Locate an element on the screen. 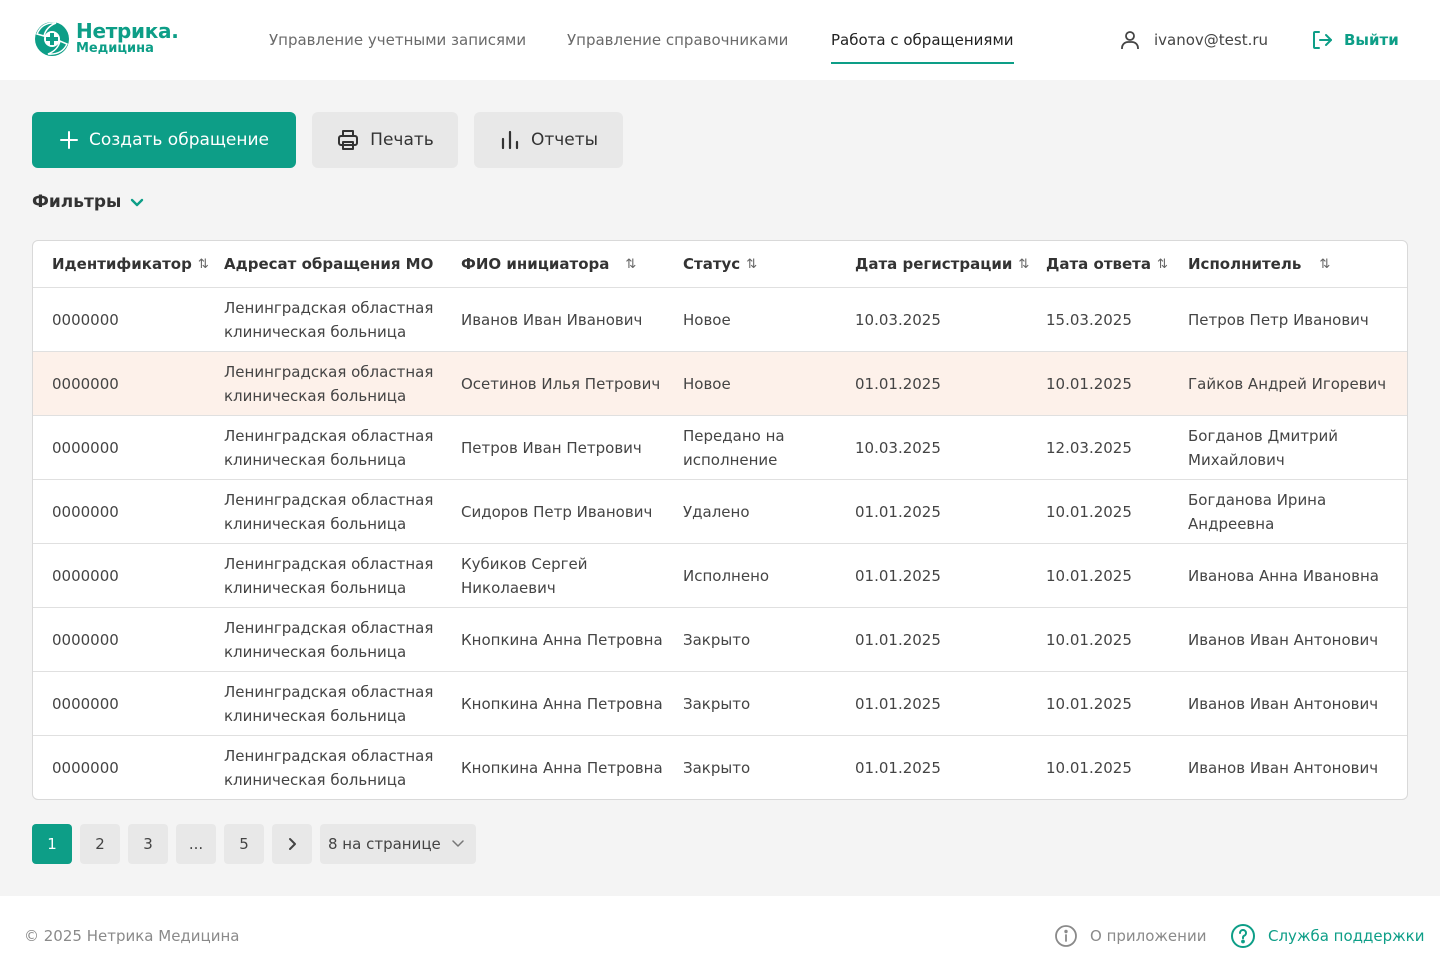 This screenshot has height=976, width=1440. create-request-button: Создать обращение is located at coordinates (164, 140).